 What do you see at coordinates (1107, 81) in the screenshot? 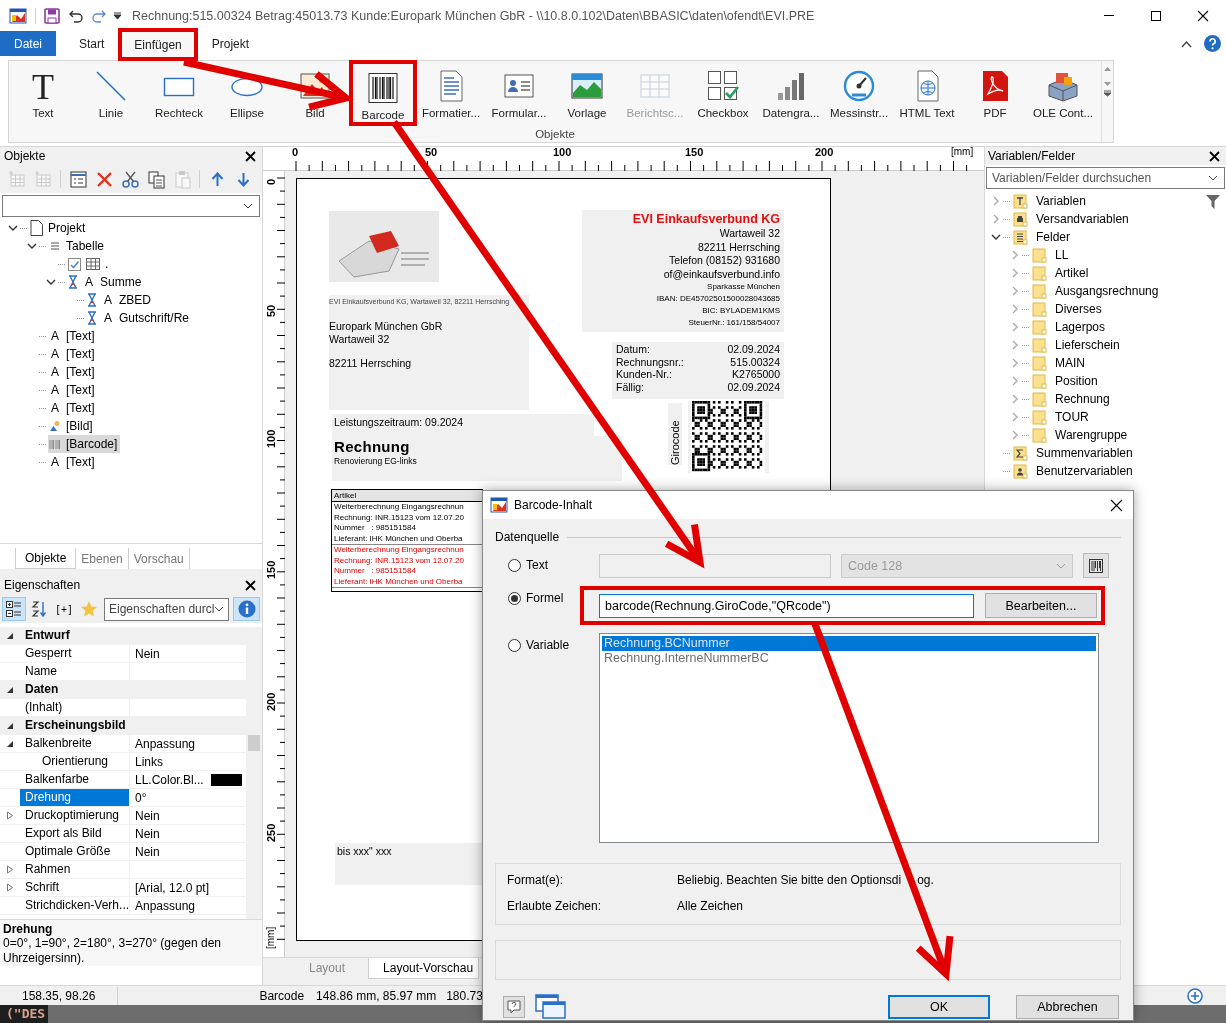
I see `ribbon-scroll-icon` at bounding box center [1107, 81].